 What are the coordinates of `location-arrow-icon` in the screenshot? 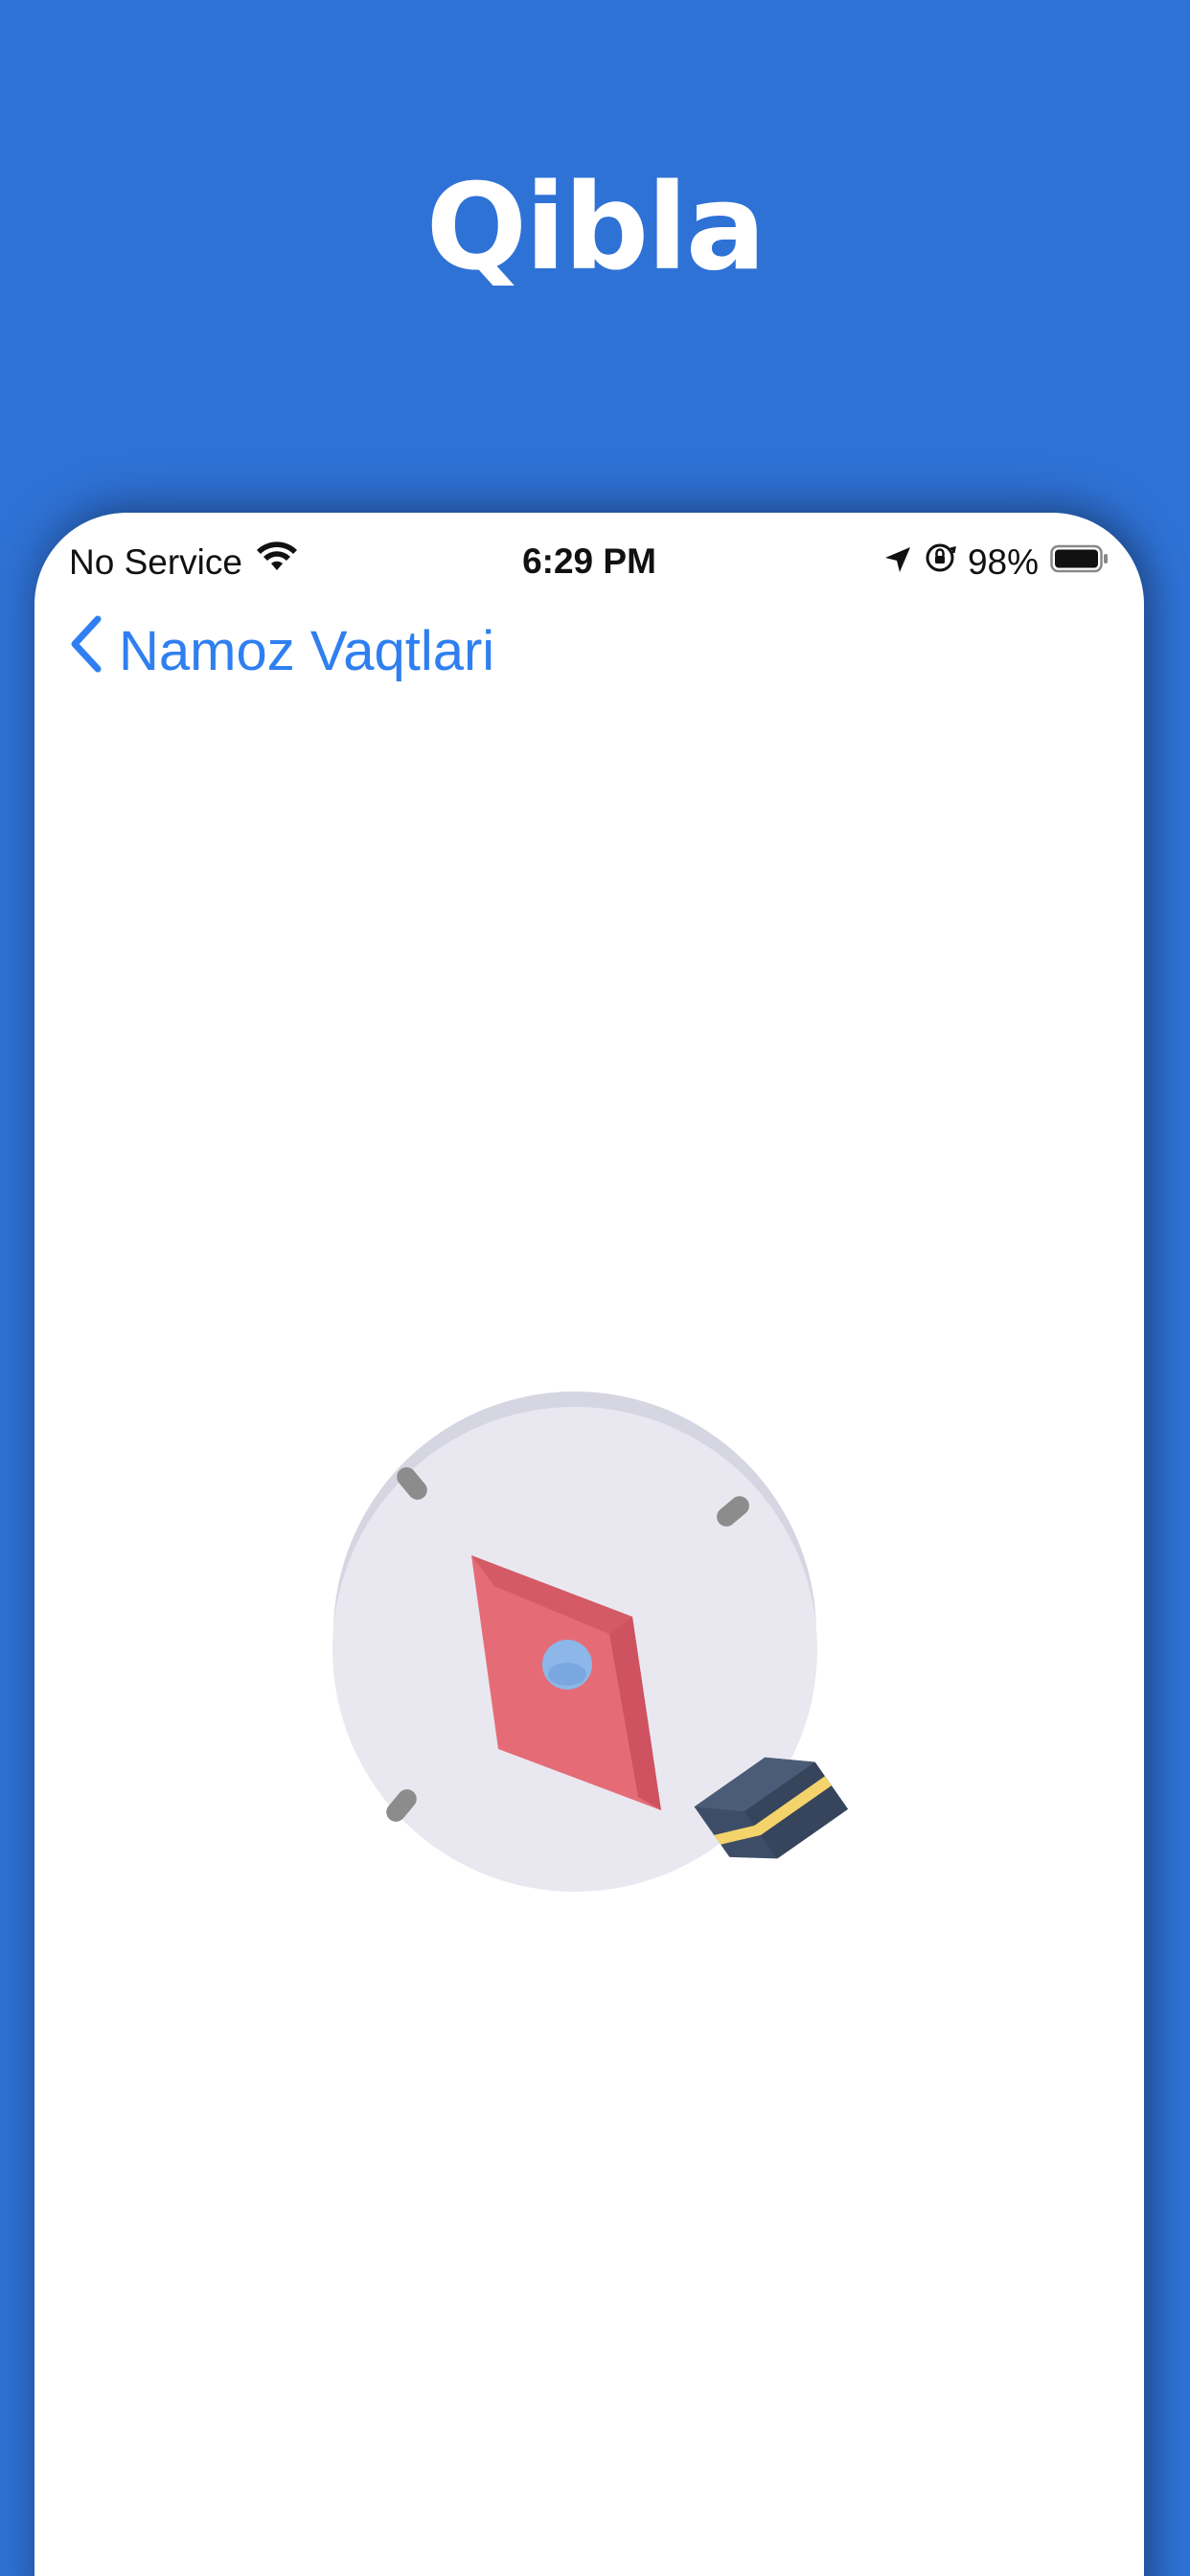 It's located at (898, 562).